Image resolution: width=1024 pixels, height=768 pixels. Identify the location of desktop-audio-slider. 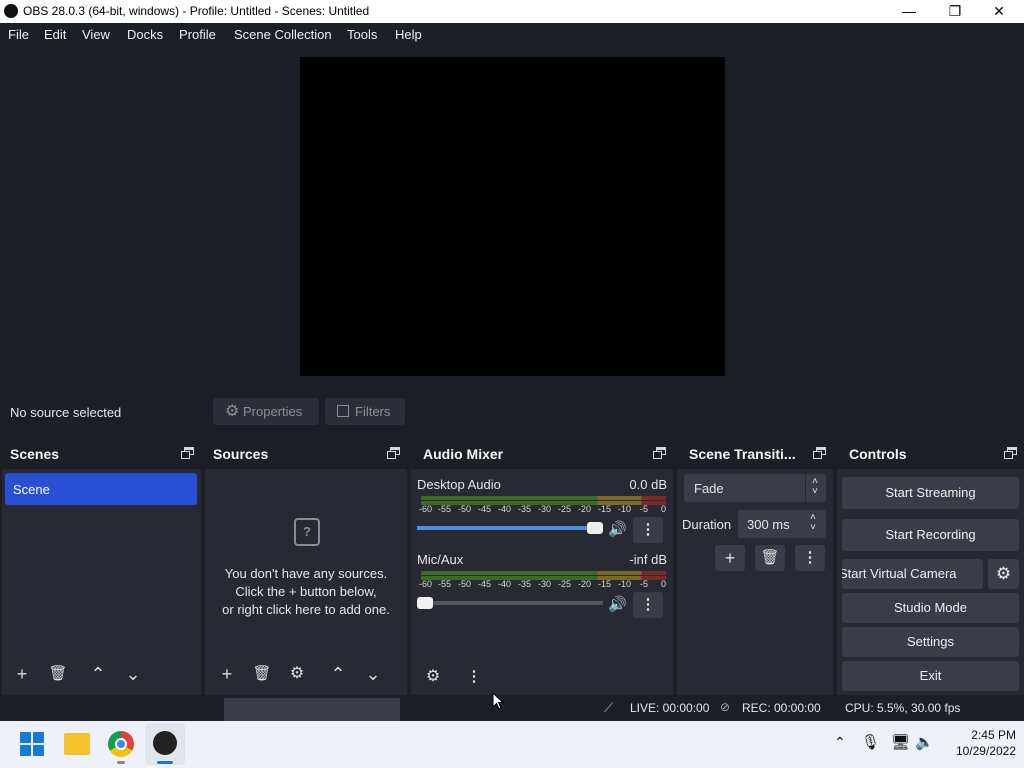
(510, 528).